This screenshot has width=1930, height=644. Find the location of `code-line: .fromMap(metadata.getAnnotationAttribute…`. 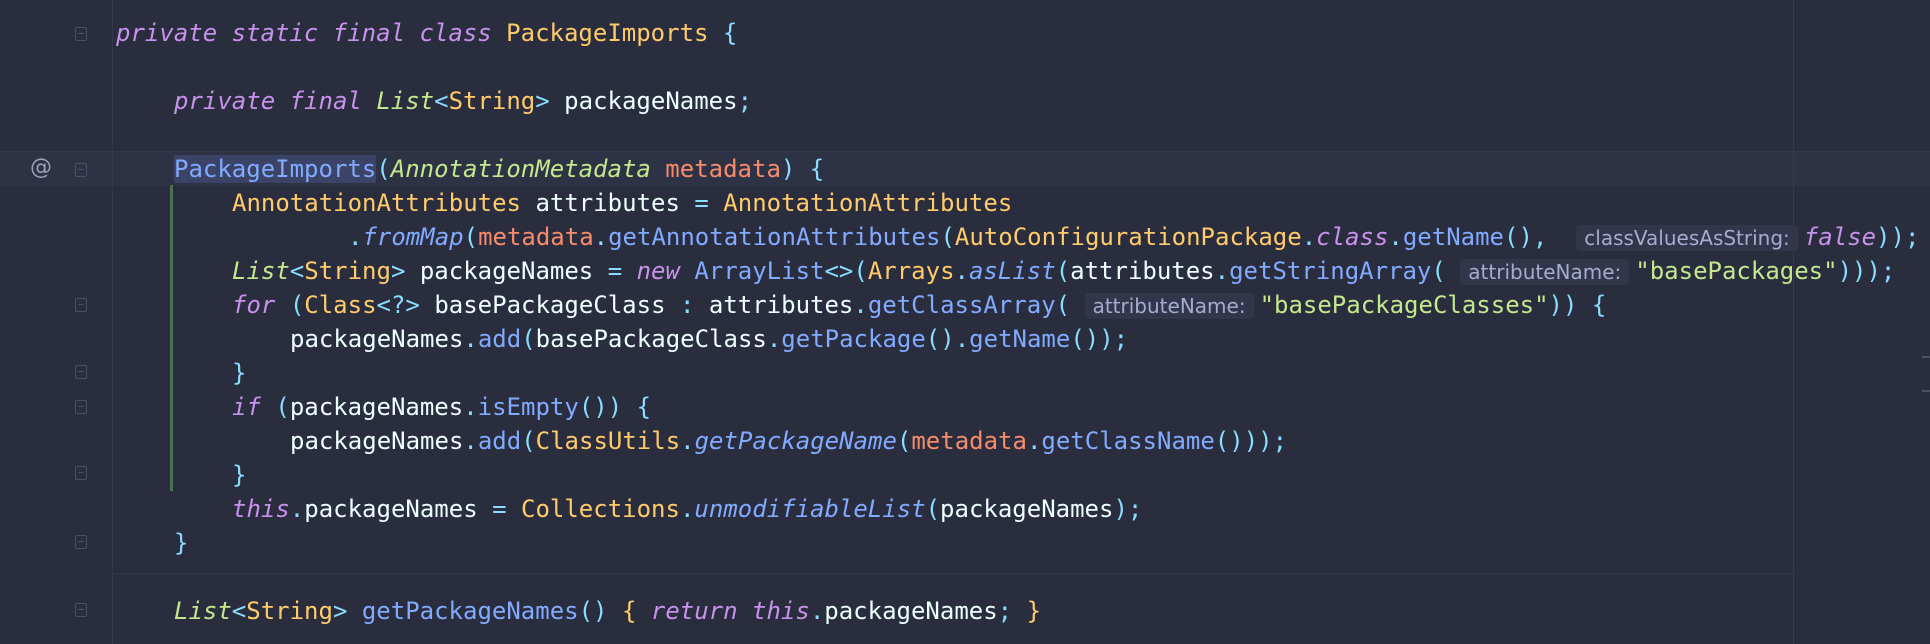

code-line: .fromMap(metadata.getAnnotationAttribute… is located at coordinates (1133, 237).